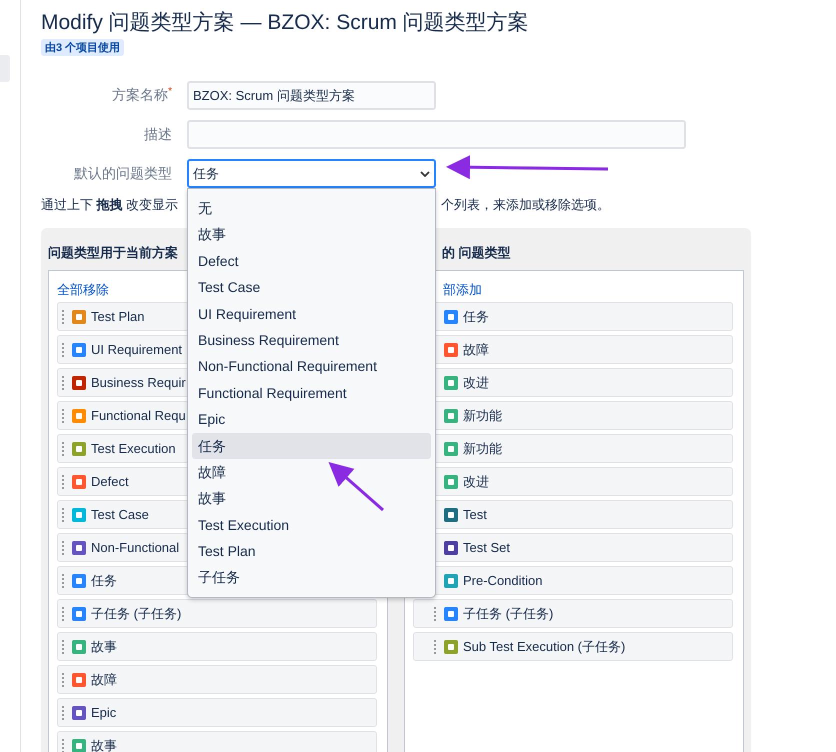 The image size is (836, 752). Describe the element at coordinates (356, 487) in the screenshot. I see `arrow-annotation` at that location.